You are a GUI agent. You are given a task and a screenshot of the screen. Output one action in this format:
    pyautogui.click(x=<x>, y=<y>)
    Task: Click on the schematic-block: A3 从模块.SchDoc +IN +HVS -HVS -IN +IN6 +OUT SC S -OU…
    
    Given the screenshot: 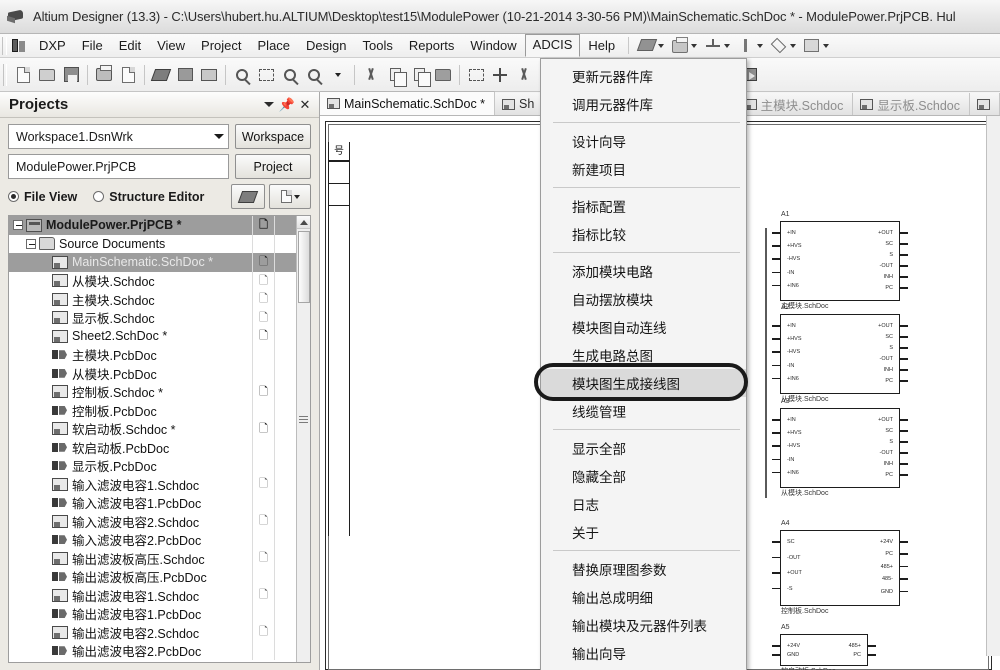 What is the action you would take?
    pyautogui.click(x=840, y=447)
    